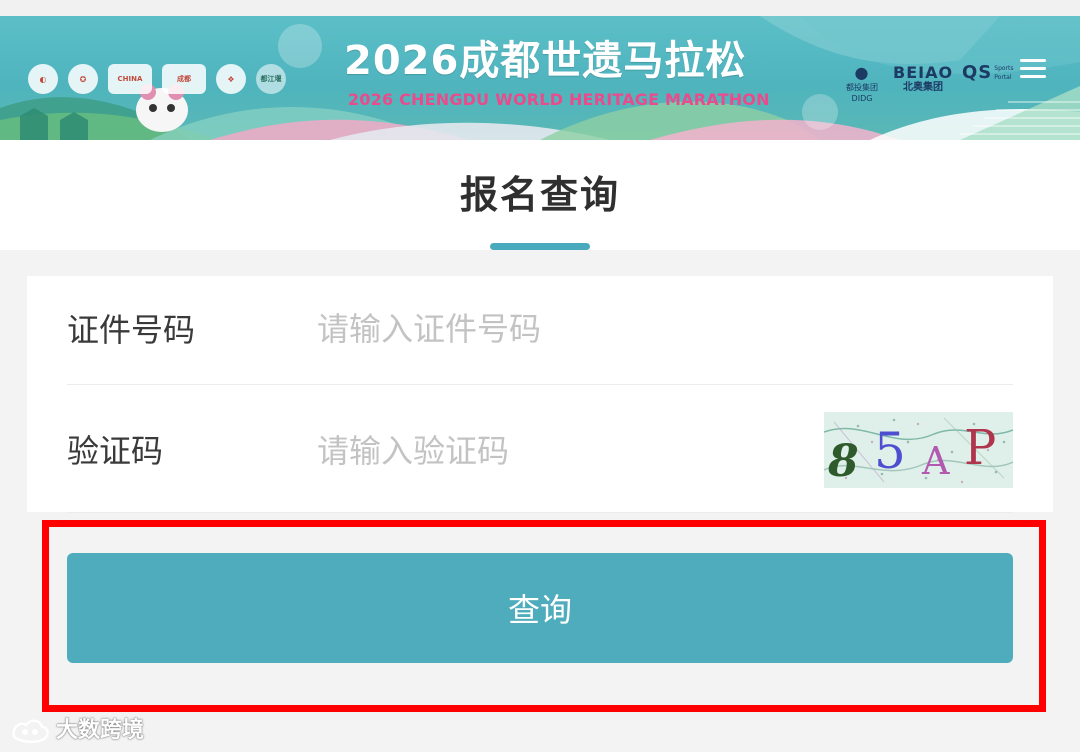 The width and height of the screenshot is (1080, 752). I want to click on sponsor-didg-mark: ●, so click(862, 72).